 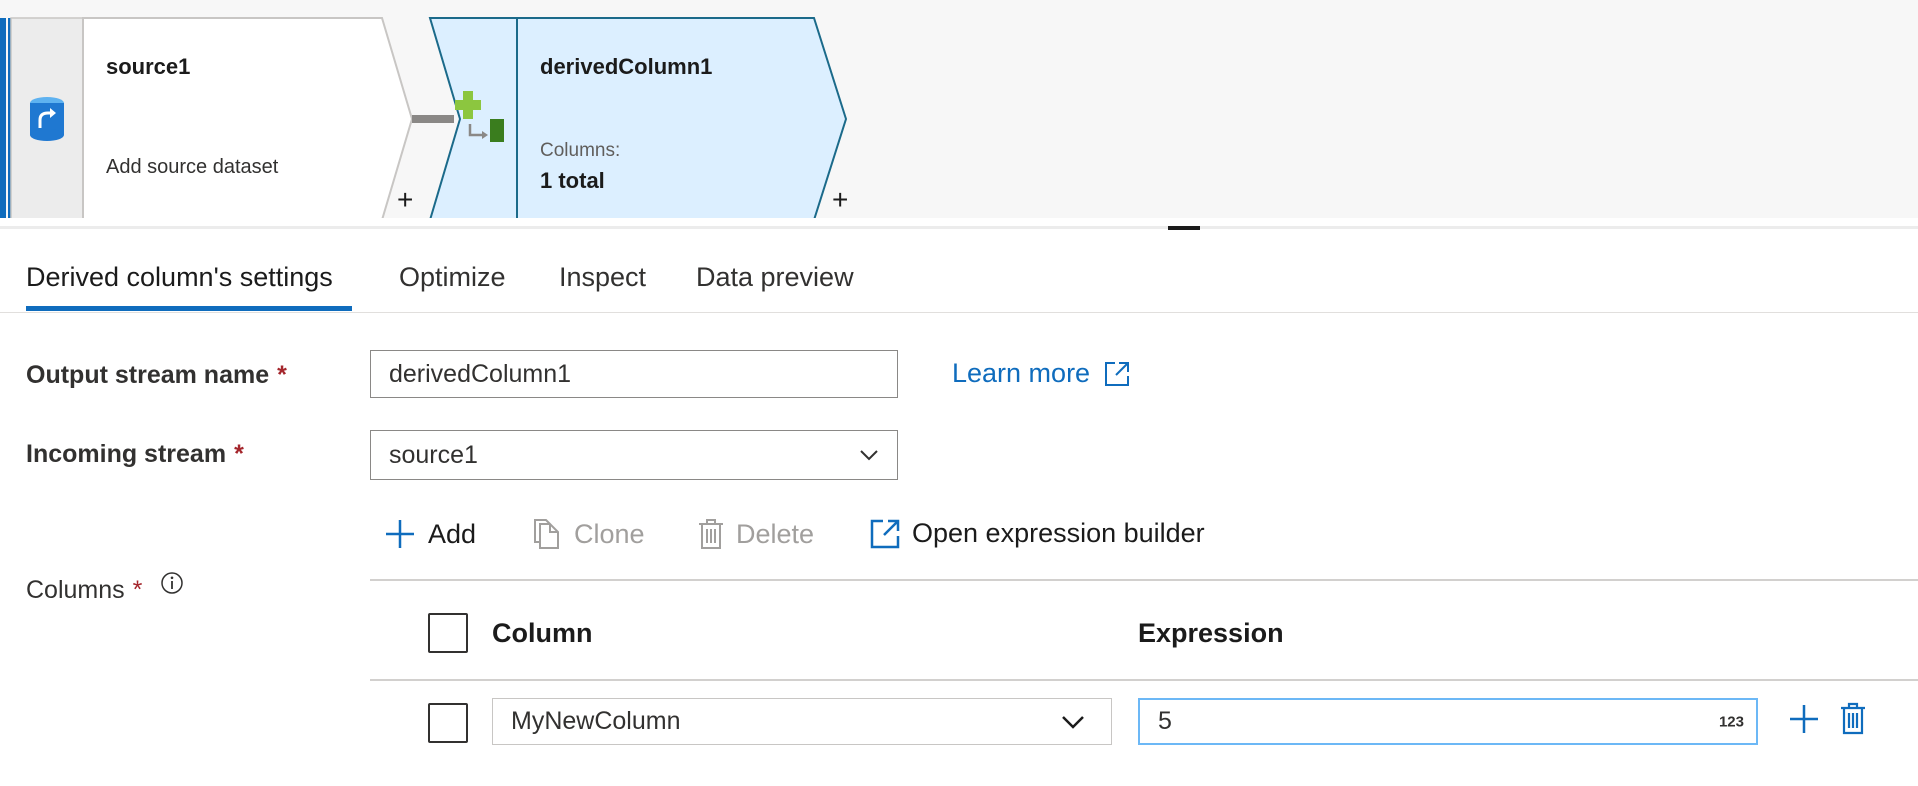 What do you see at coordinates (75, 590) in the screenshot?
I see `columns-label-text: Columns` at bounding box center [75, 590].